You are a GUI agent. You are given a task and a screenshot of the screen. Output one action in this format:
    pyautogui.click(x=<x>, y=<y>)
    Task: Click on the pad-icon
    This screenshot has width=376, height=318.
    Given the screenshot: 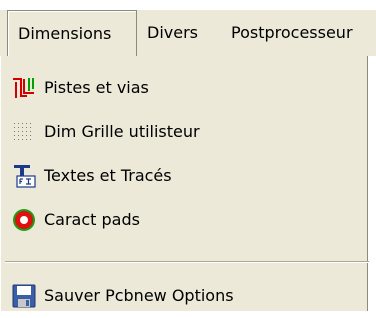 What is the action you would take?
    pyautogui.click(x=24, y=220)
    